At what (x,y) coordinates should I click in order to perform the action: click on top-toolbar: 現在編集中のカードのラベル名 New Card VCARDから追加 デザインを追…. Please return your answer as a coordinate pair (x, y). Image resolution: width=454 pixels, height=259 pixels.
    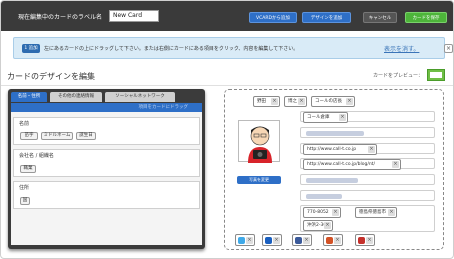
    Looking at the image, I should click on (227, 16).